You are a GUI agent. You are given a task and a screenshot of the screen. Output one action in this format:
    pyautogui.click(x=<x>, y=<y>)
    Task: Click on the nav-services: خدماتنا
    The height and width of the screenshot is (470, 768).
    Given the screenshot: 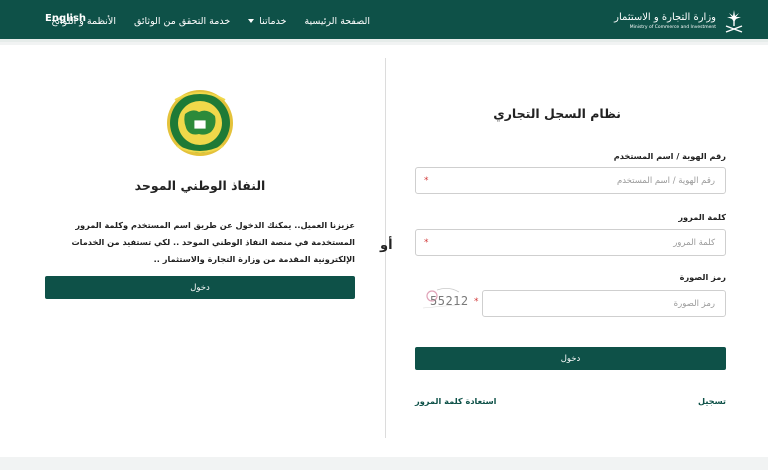 What is the action you would take?
    pyautogui.click(x=267, y=21)
    